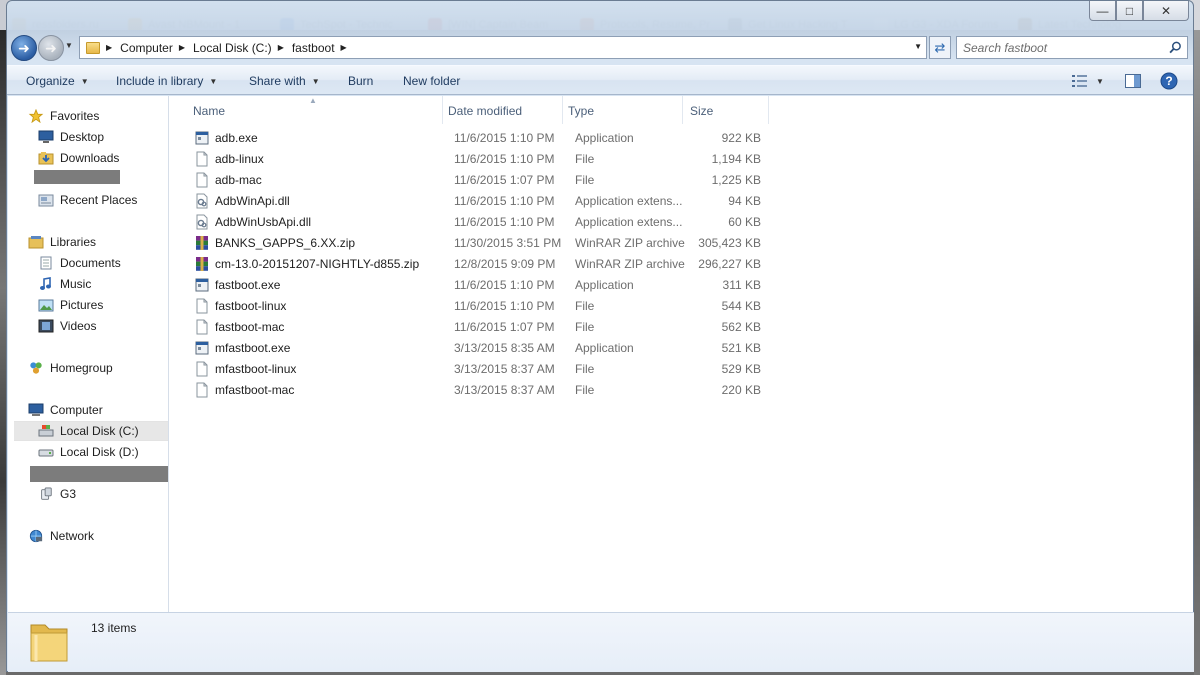 Image resolution: width=1200 pixels, height=675 pixels. What do you see at coordinates (51, 48) in the screenshot?
I see `forward-button: ➜` at bounding box center [51, 48].